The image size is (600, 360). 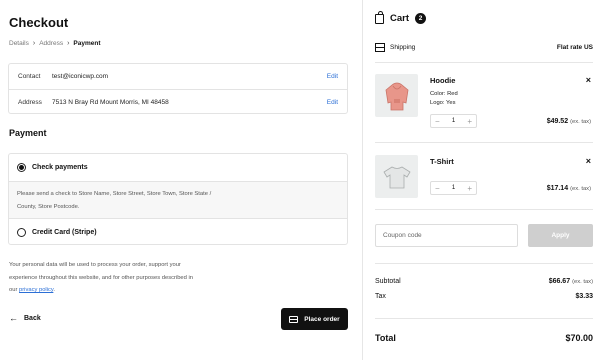 I want to click on coupon-input: Coupon code, so click(x=446, y=235).